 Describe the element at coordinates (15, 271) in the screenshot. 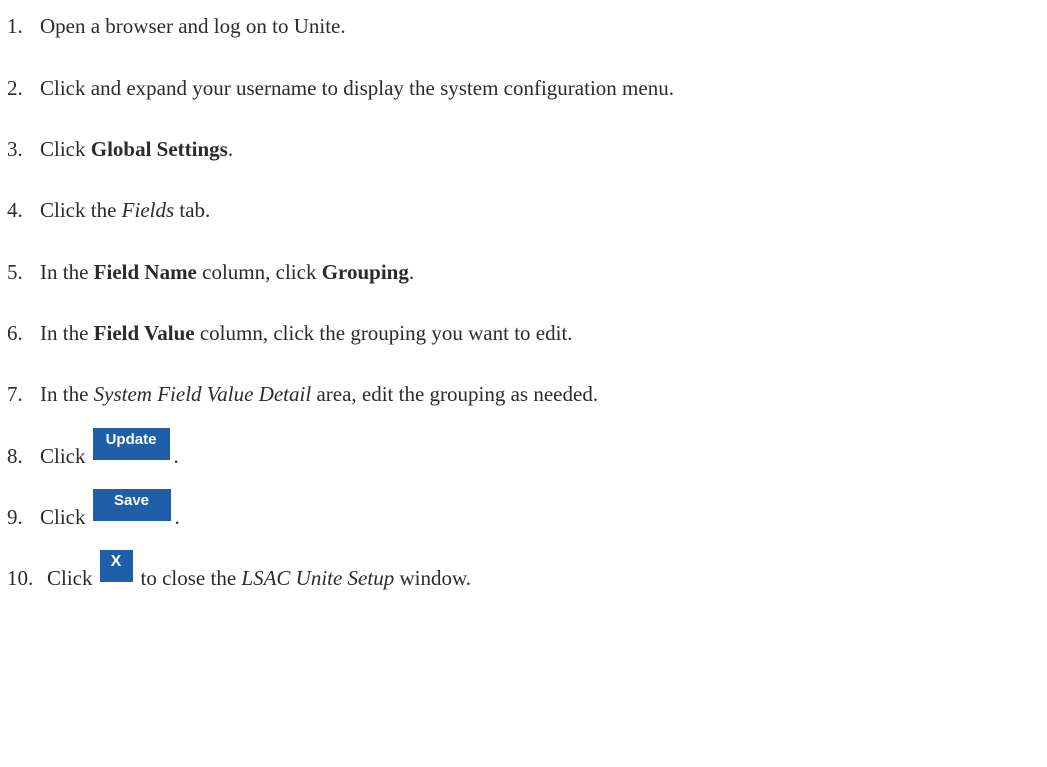

I see `step-number: 5.` at that location.